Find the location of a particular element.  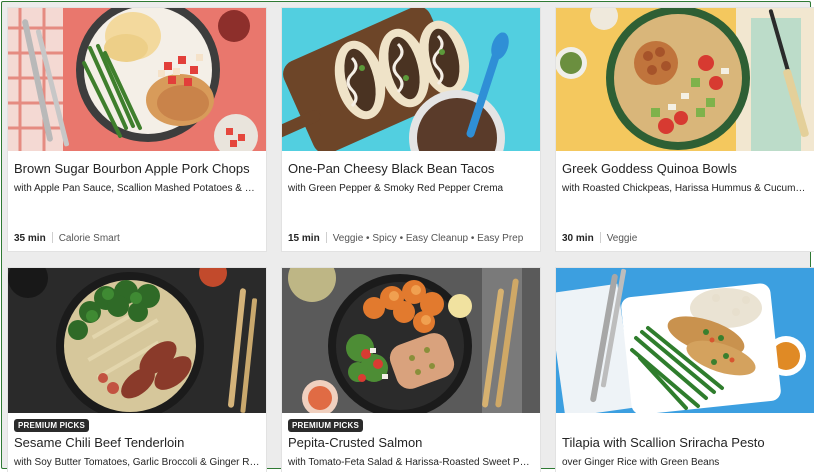

recipe-meta: 35 min Calorie Smart is located at coordinates (137, 238).